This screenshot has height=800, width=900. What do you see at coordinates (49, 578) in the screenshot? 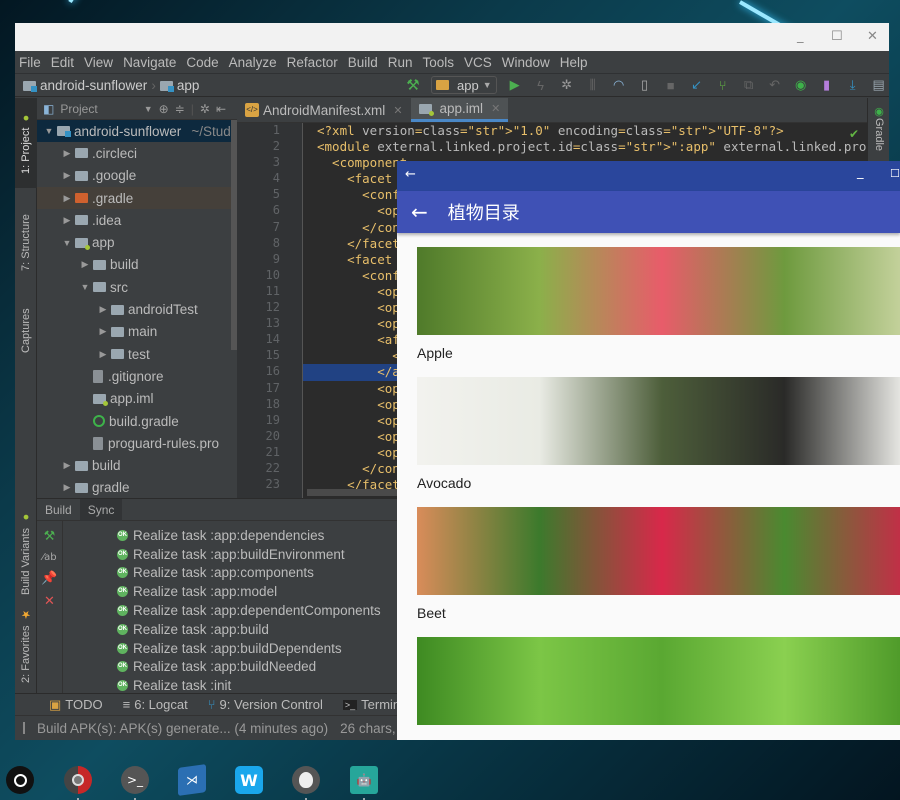
I see `pin-icon: 📌` at bounding box center [49, 578].